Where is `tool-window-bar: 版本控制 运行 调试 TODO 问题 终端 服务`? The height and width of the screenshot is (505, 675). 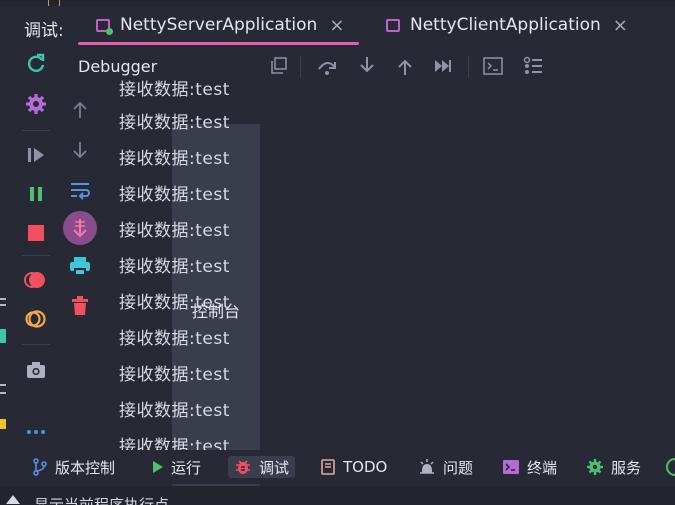 tool-window-bar: 版本控制 运行 调试 TODO 问题 终端 服务 is located at coordinates (337, 467).